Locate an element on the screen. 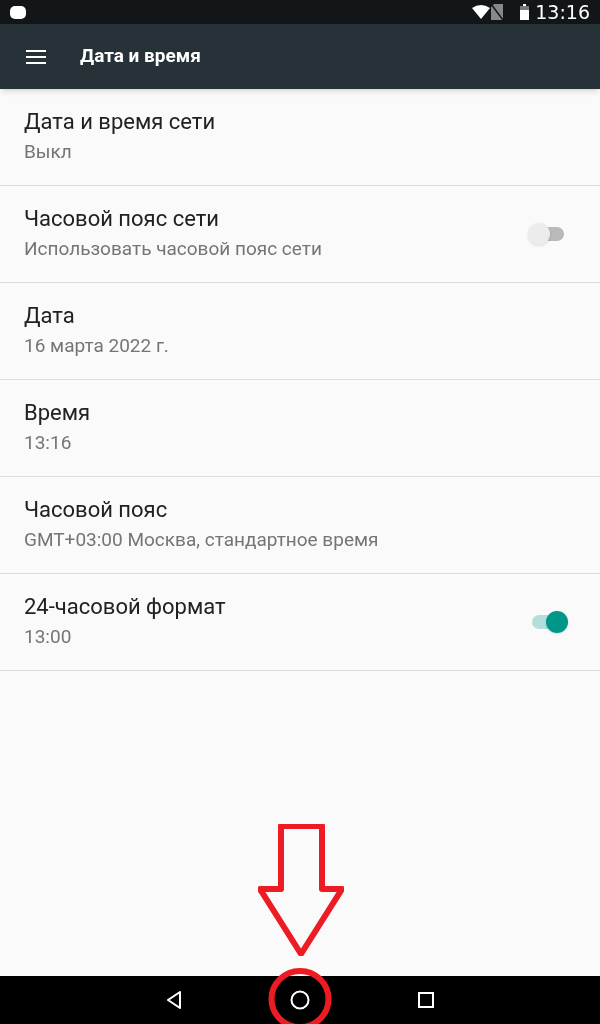  setting-title: Время is located at coordinates (58, 413).